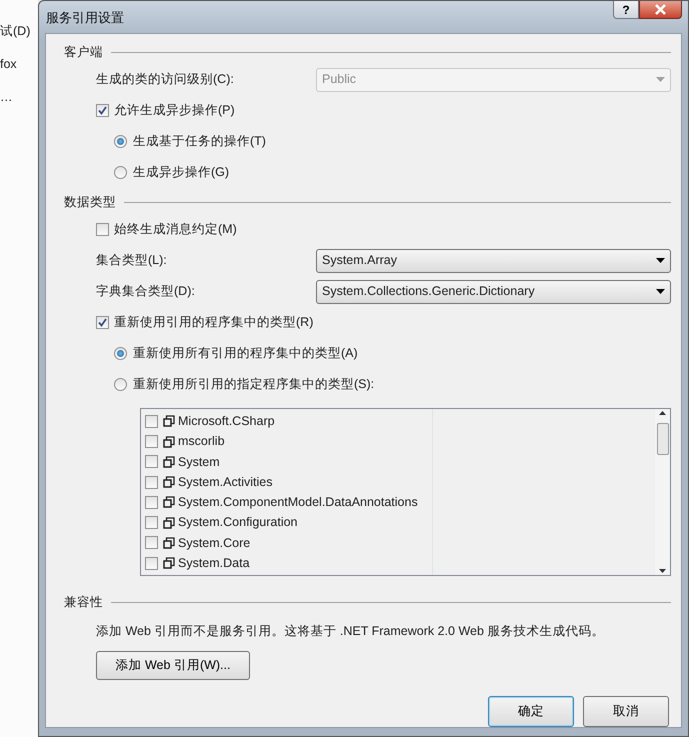 The image size is (689, 737). What do you see at coordinates (146, 291) in the screenshot?
I see `field-label: 字典集合类型(D):` at bounding box center [146, 291].